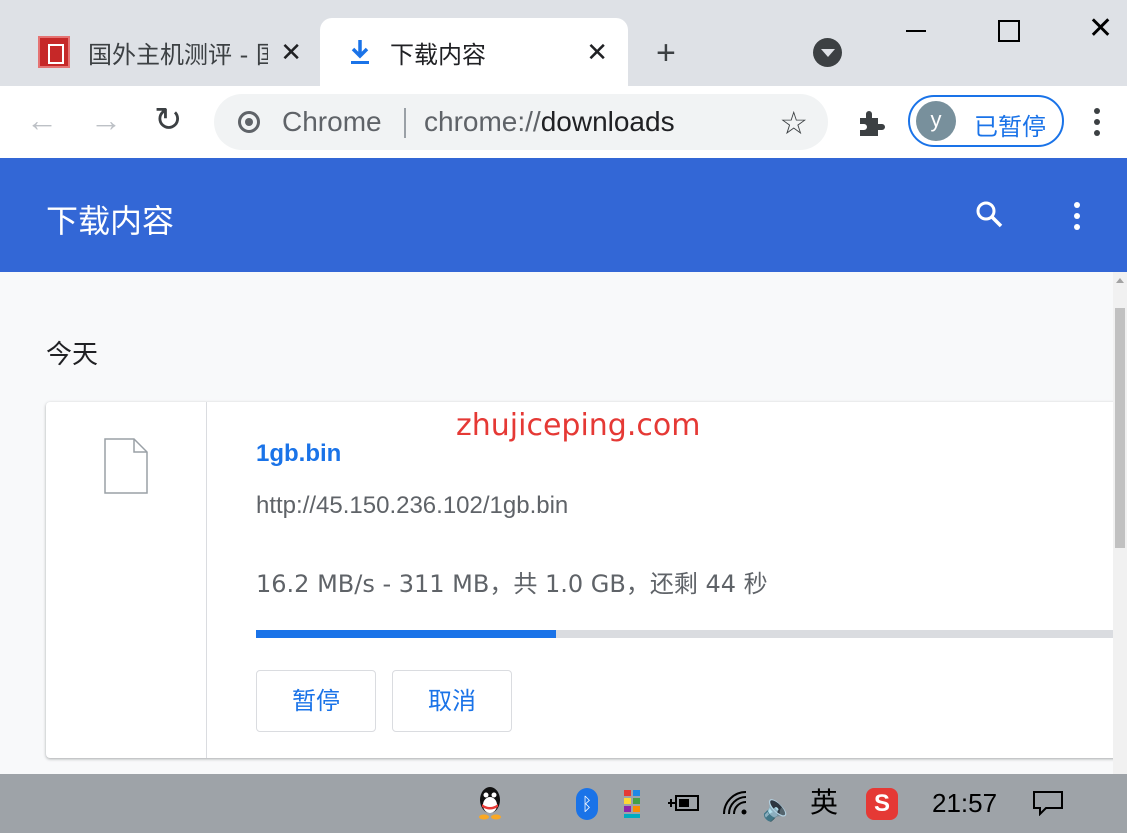 The width and height of the screenshot is (1127, 833). I want to click on omnibox-chip: Chrome, so click(332, 121).